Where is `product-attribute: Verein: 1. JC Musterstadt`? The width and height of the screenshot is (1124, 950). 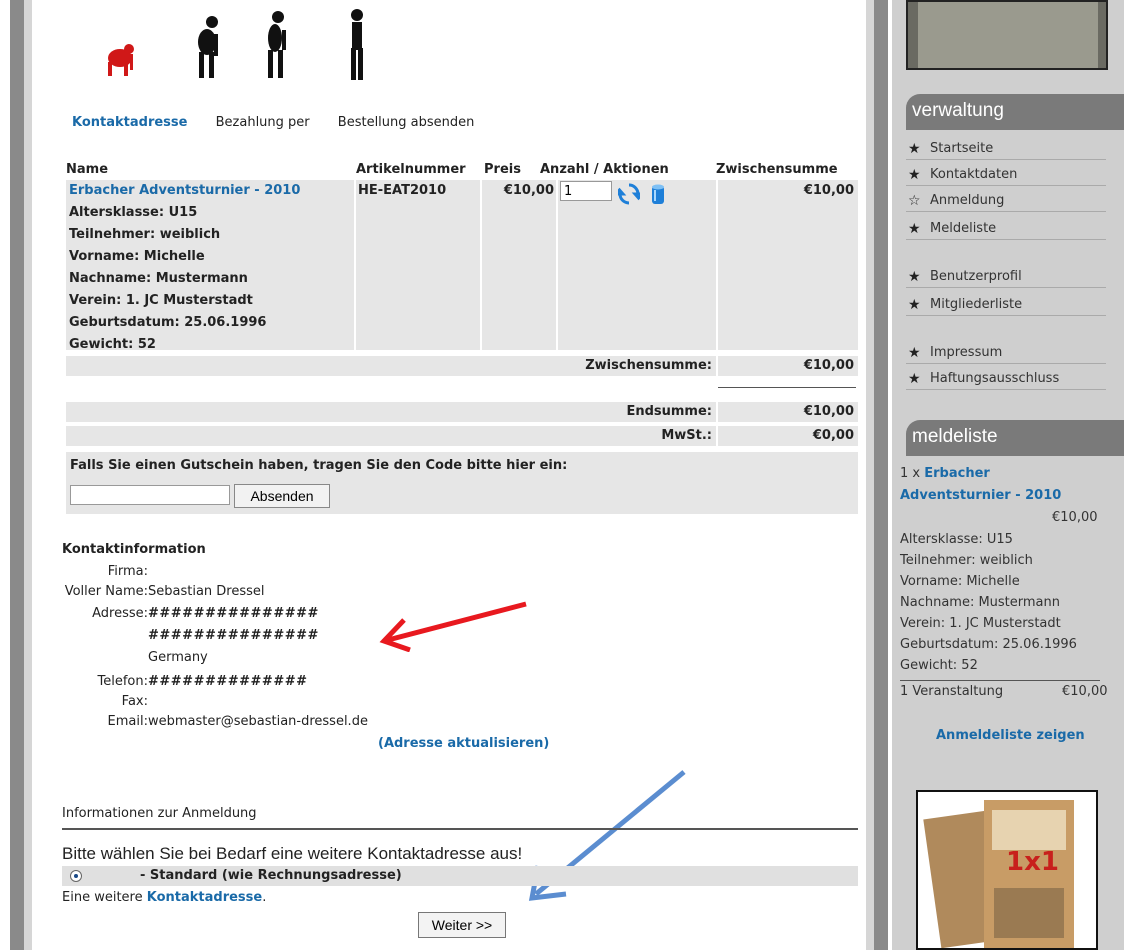
product-attribute: Verein: 1. JC Musterstadt is located at coordinates (161, 300).